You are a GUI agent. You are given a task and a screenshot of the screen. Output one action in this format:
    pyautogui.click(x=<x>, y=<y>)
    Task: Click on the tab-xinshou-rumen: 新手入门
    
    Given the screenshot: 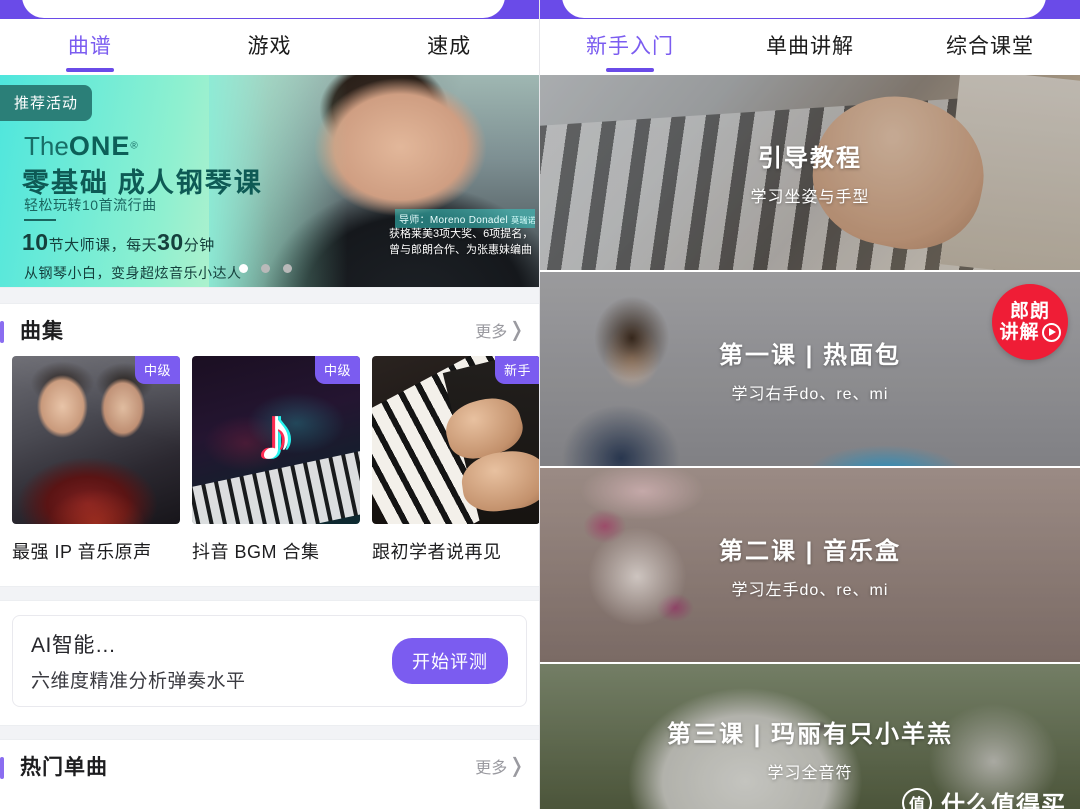 What is the action you would take?
    pyautogui.click(x=630, y=47)
    